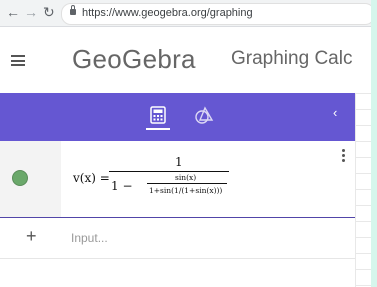 Image resolution: width=377 pixels, height=287 pixels. What do you see at coordinates (335, 112) in the screenshot?
I see `chevron-left-icon: ‹` at bounding box center [335, 112].